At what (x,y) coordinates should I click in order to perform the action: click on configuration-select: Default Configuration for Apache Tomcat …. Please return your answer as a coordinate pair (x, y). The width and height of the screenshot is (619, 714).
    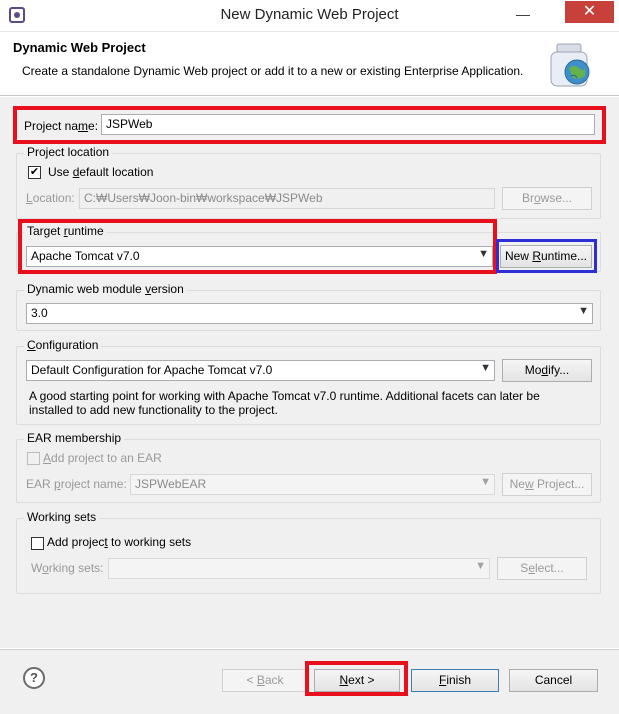
    Looking at the image, I should click on (260, 370).